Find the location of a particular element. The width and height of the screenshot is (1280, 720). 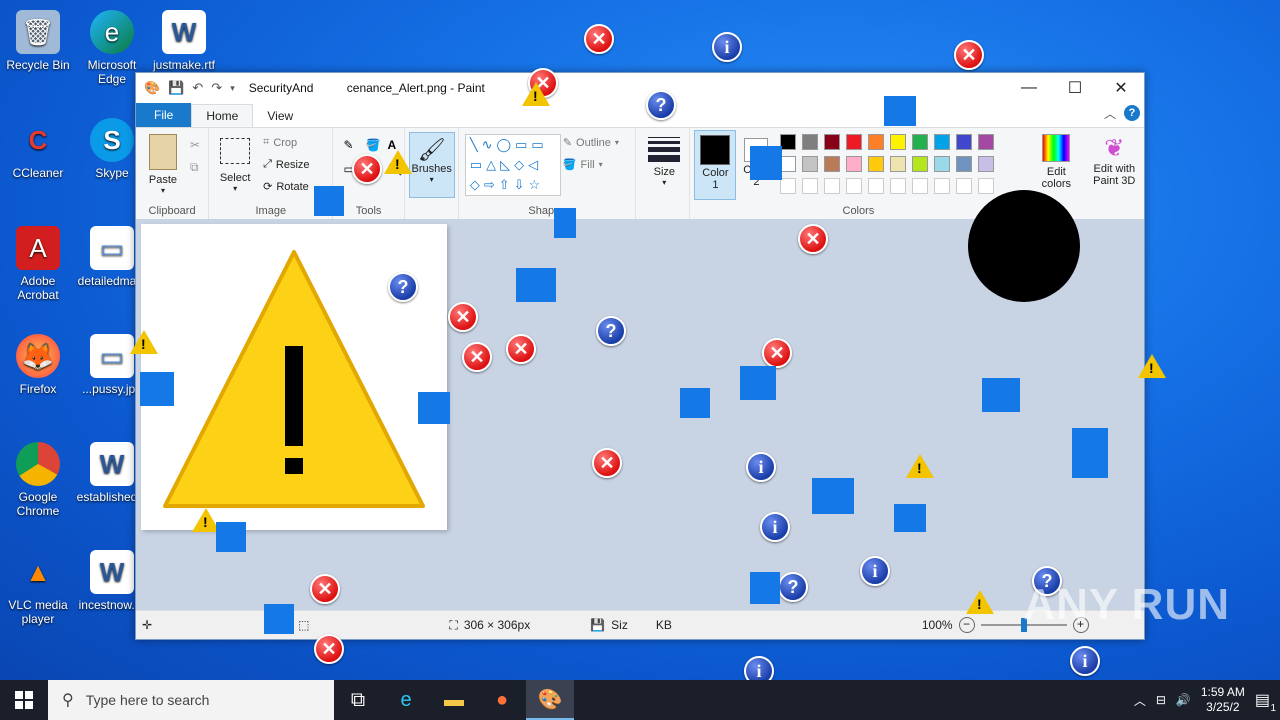

cut-icon: ✂ is located at coordinates (195, 145).